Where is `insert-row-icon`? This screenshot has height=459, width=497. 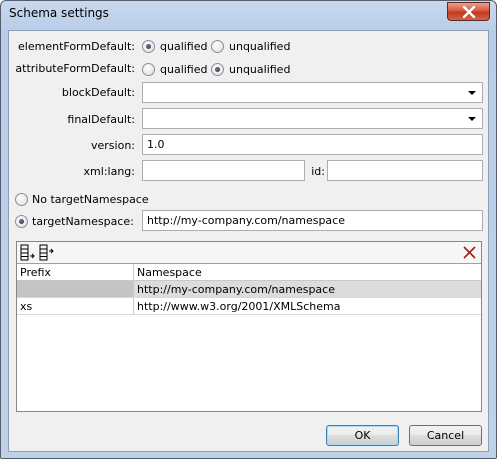 insert-row-icon is located at coordinates (46, 252).